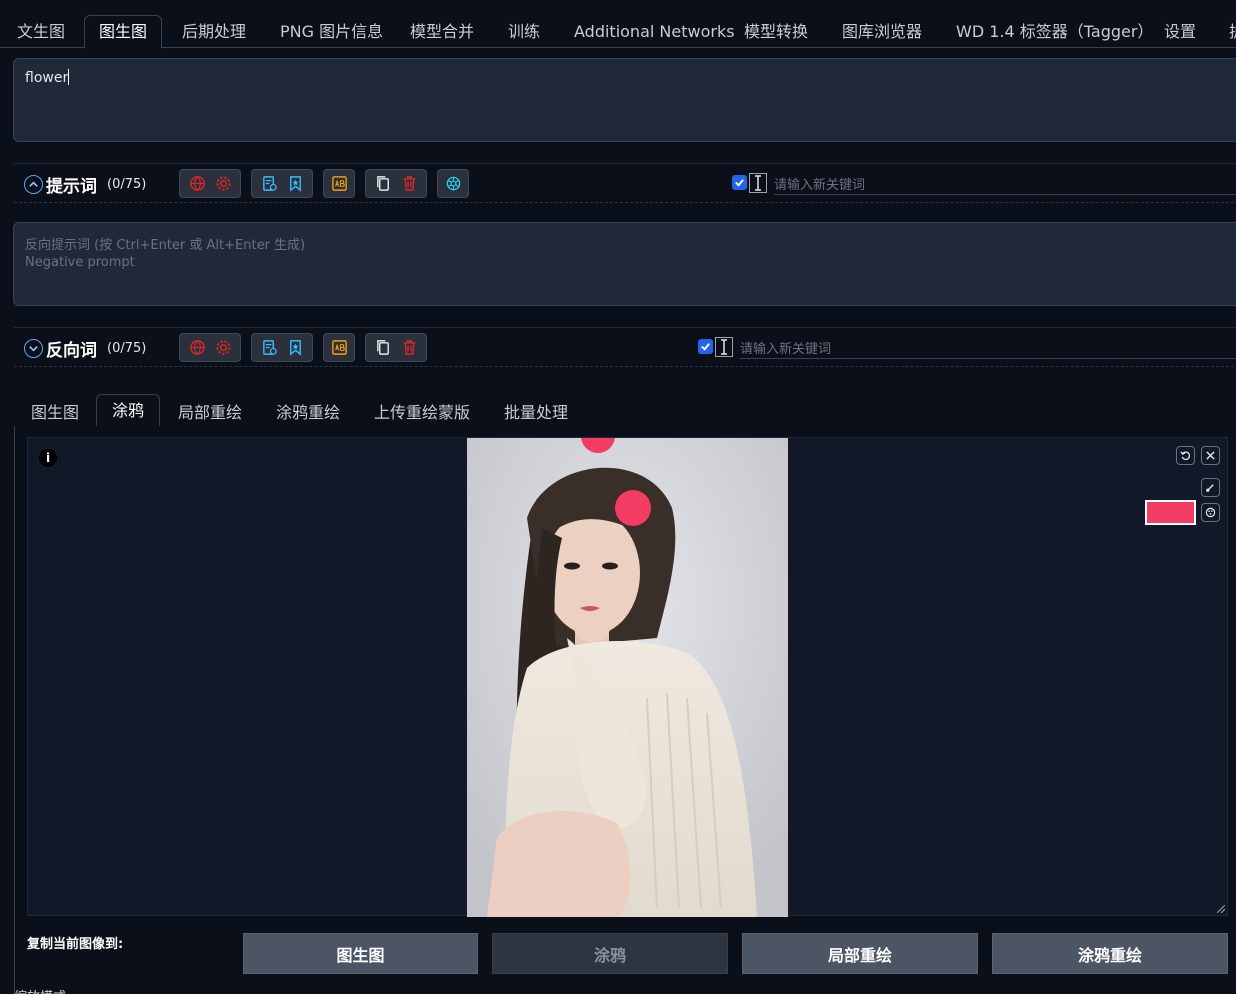 Image resolution: width=1236 pixels, height=994 pixels. Describe the element at coordinates (776, 32) in the screenshot. I see `tab-model-converter: 模型转换` at that location.